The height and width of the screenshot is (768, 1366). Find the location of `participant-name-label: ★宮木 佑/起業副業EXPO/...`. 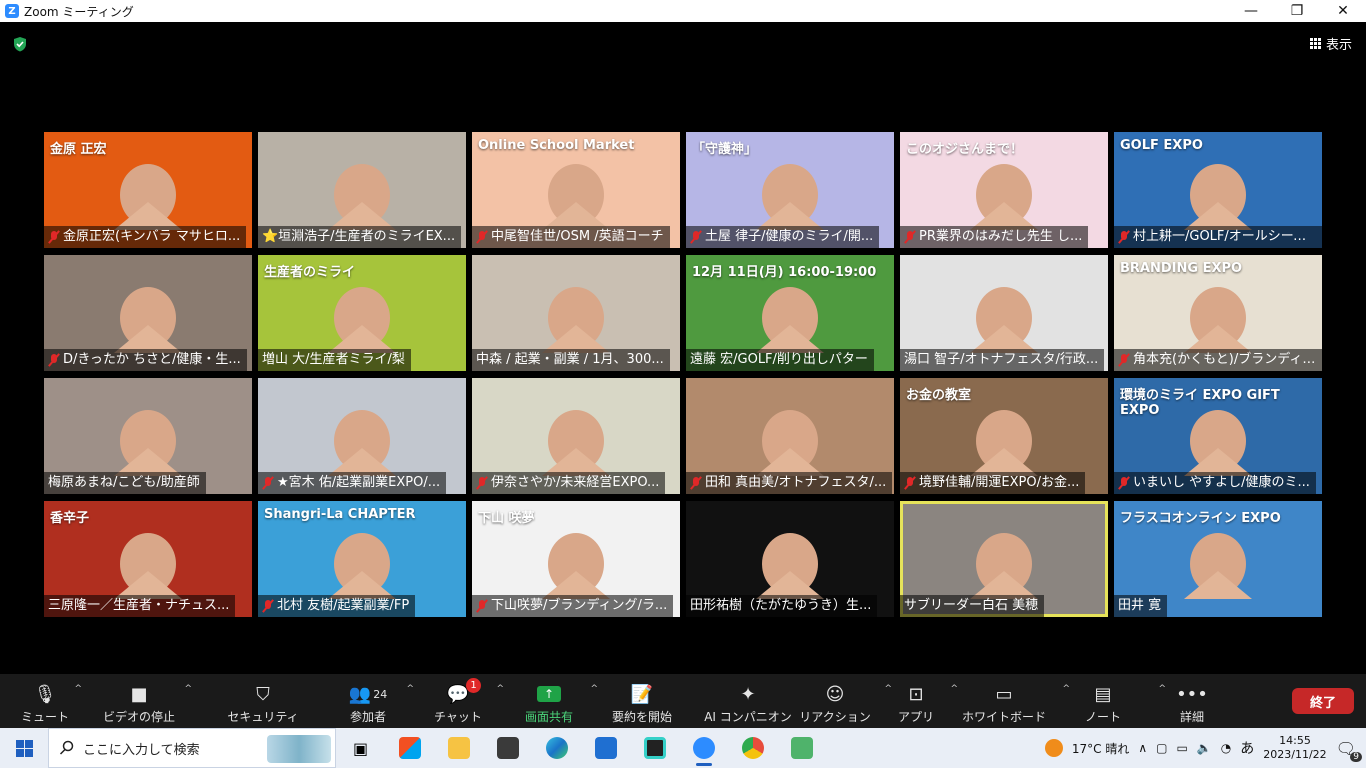

participant-name-label: ★宮木 佑/起業副業EXPO/... is located at coordinates (352, 483).